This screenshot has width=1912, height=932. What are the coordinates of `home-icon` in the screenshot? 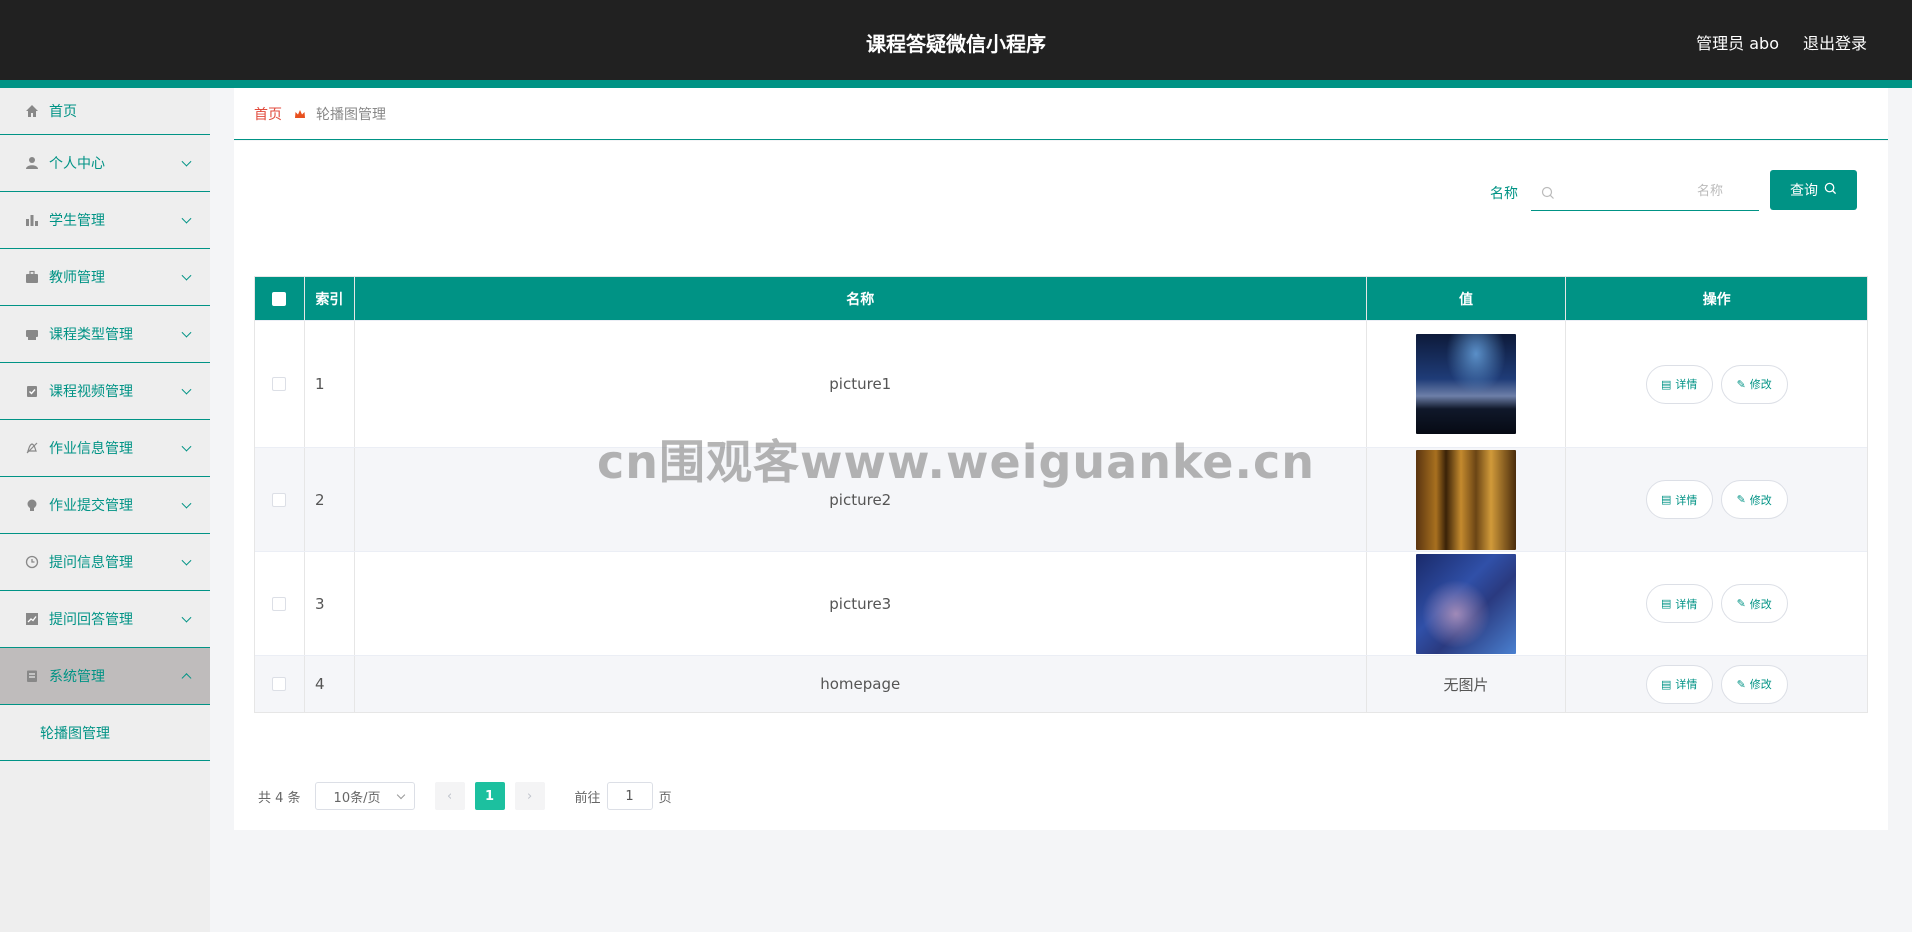 It's located at (32, 111).